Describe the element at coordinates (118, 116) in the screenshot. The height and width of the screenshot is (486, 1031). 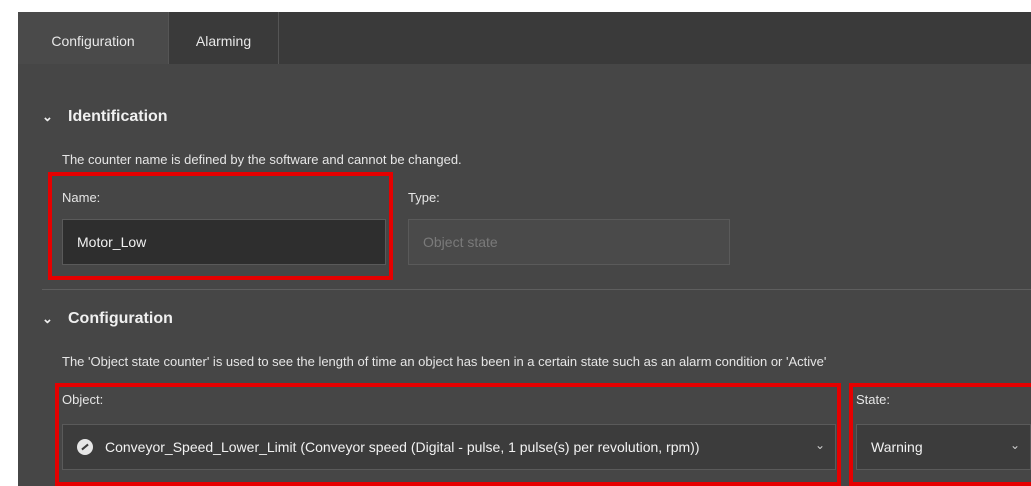
I see `identification-title: Identification` at that location.